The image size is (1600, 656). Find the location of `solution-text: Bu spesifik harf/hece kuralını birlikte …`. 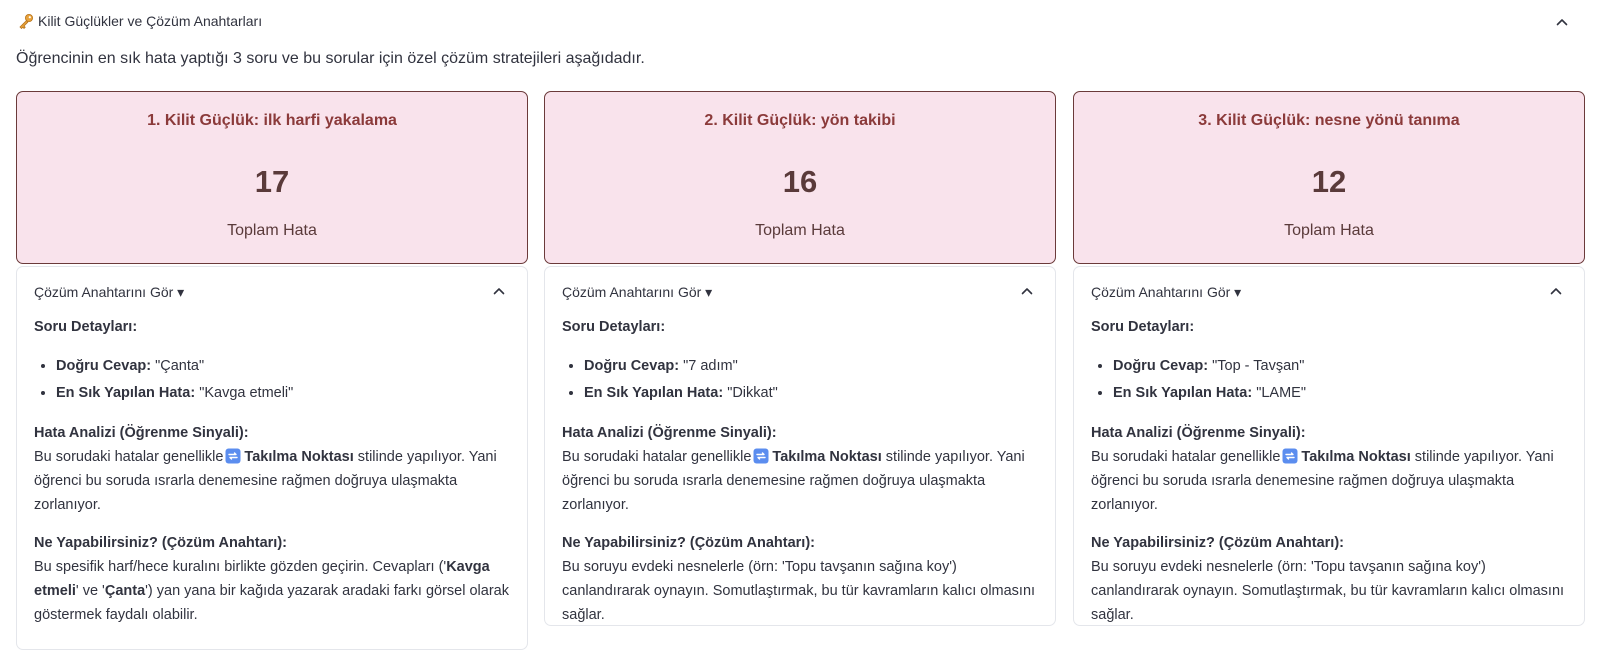

solution-text: Bu spesifik harf/hece kuralını birlikte … is located at coordinates (271, 591).